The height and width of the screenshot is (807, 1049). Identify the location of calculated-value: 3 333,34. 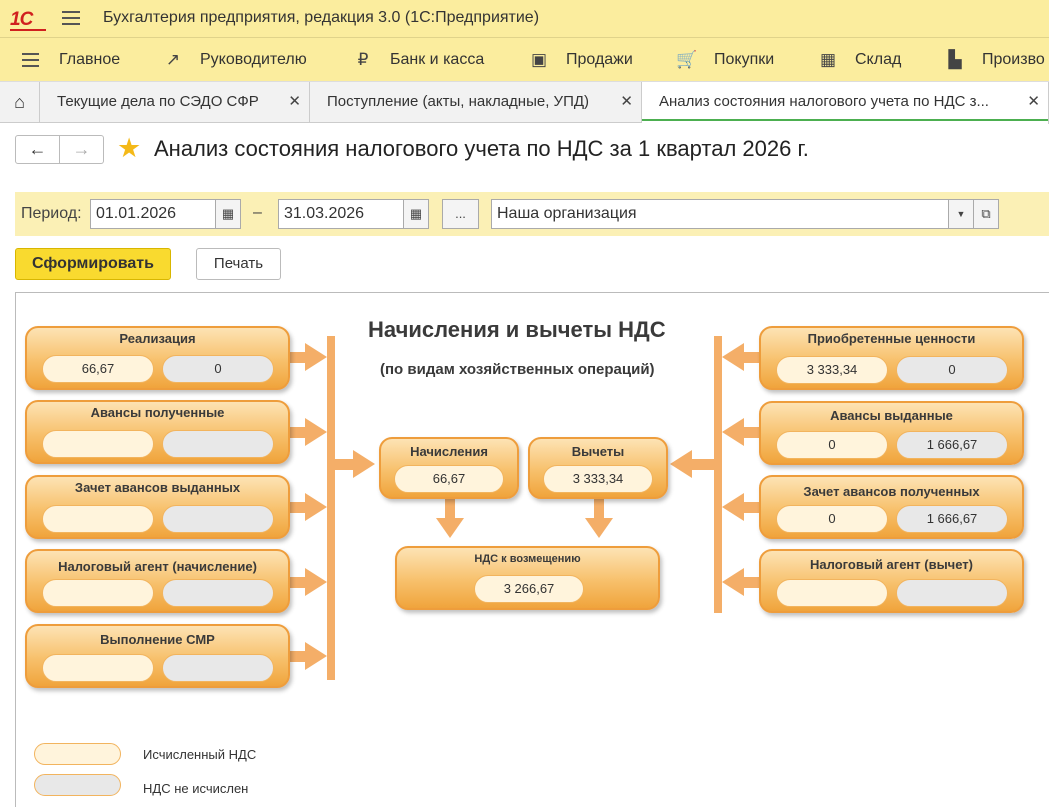
(832, 370).